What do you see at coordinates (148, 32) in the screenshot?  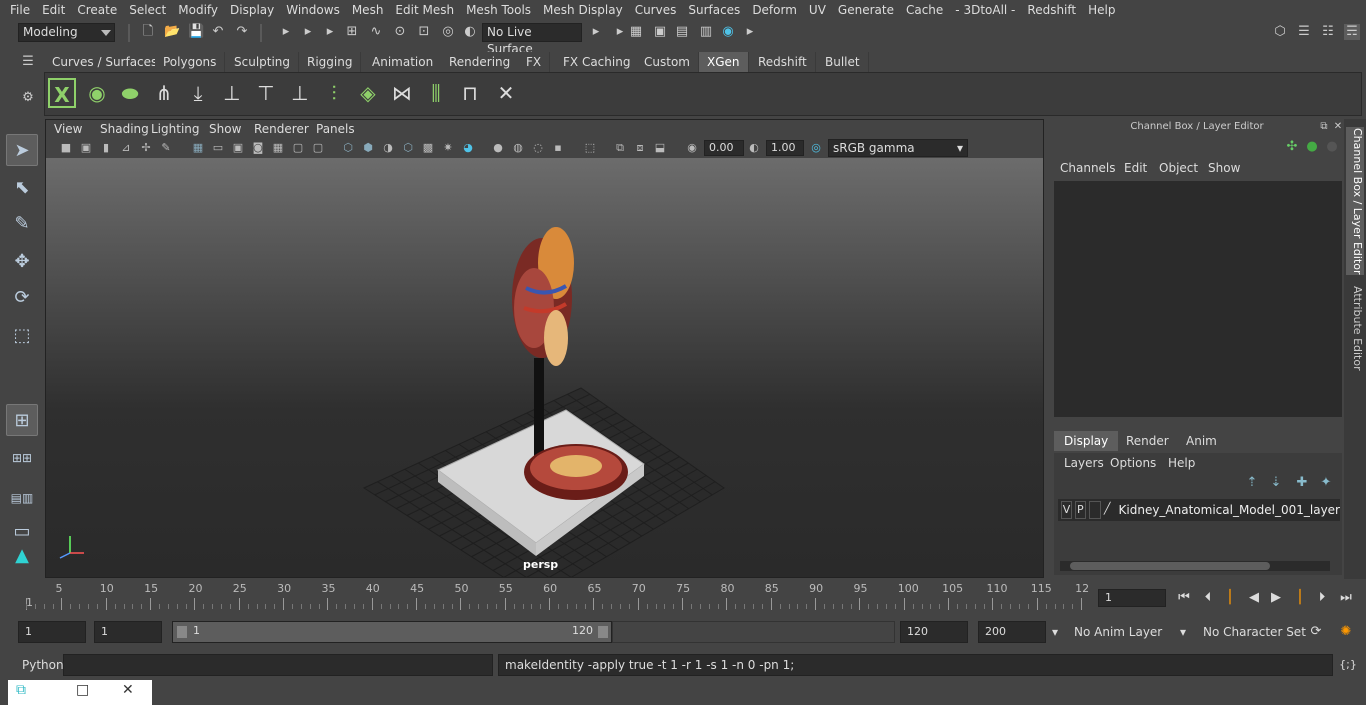 I see `new-scene-icon: 🗋` at bounding box center [148, 32].